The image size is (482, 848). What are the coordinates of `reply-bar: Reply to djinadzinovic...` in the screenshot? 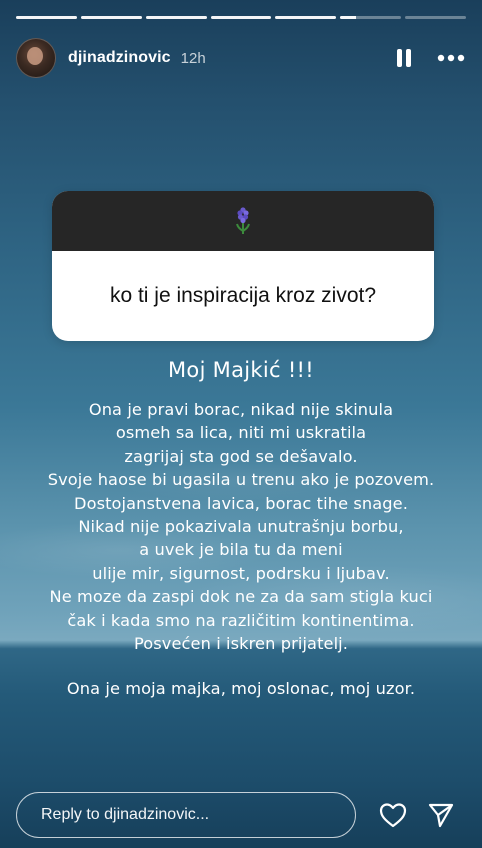 It's located at (241, 815).